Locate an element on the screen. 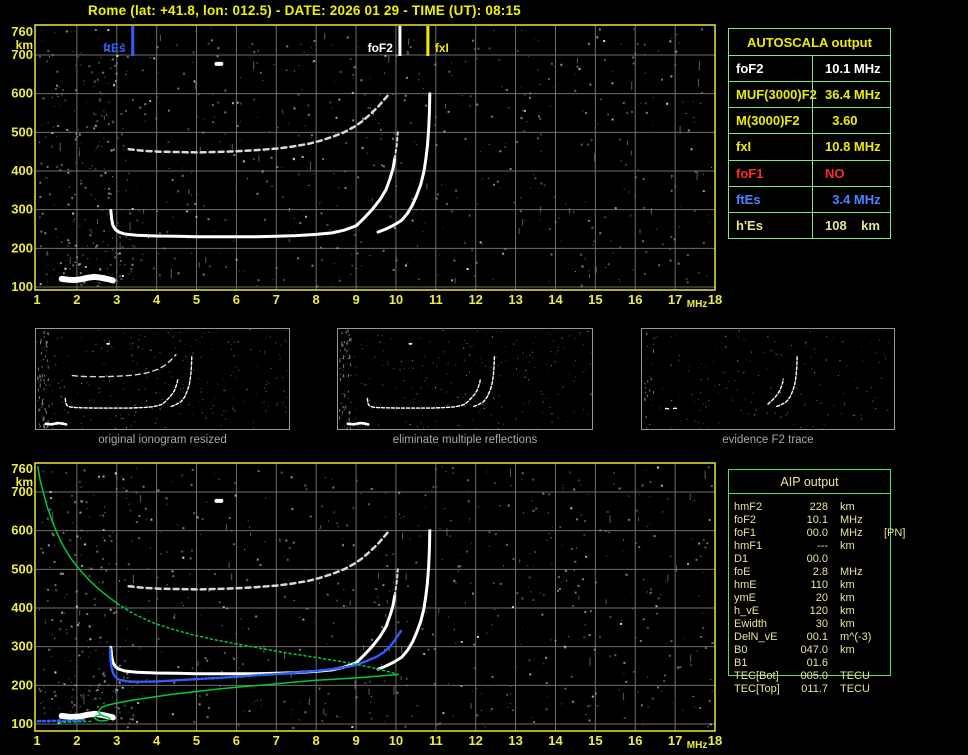  aip-param-label: foE is located at coordinates (742, 572).